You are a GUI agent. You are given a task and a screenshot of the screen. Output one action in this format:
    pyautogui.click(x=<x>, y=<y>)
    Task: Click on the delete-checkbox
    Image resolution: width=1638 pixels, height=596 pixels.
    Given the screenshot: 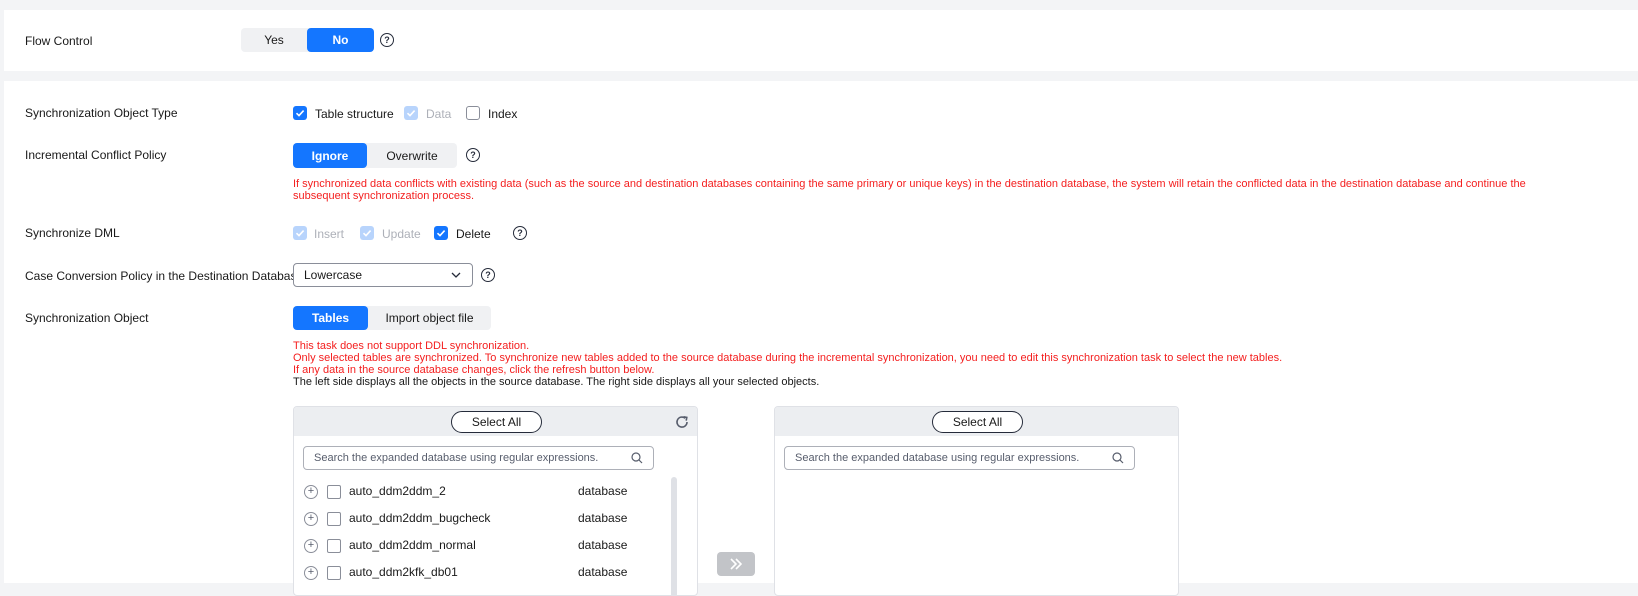 What is the action you would take?
    pyautogui.click(x=441, y=233)
    